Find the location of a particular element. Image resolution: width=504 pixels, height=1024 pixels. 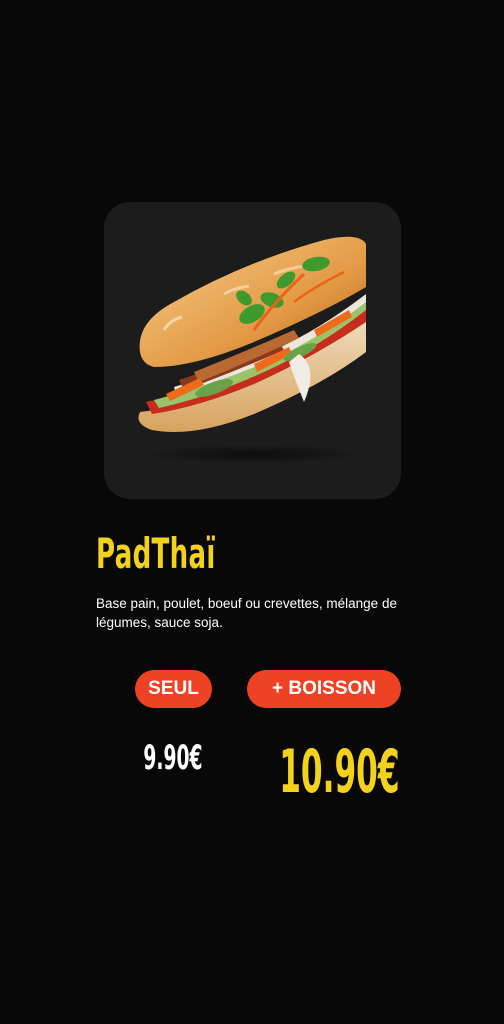

seul-option-button: SEUL is located at coordinates (173, 689).